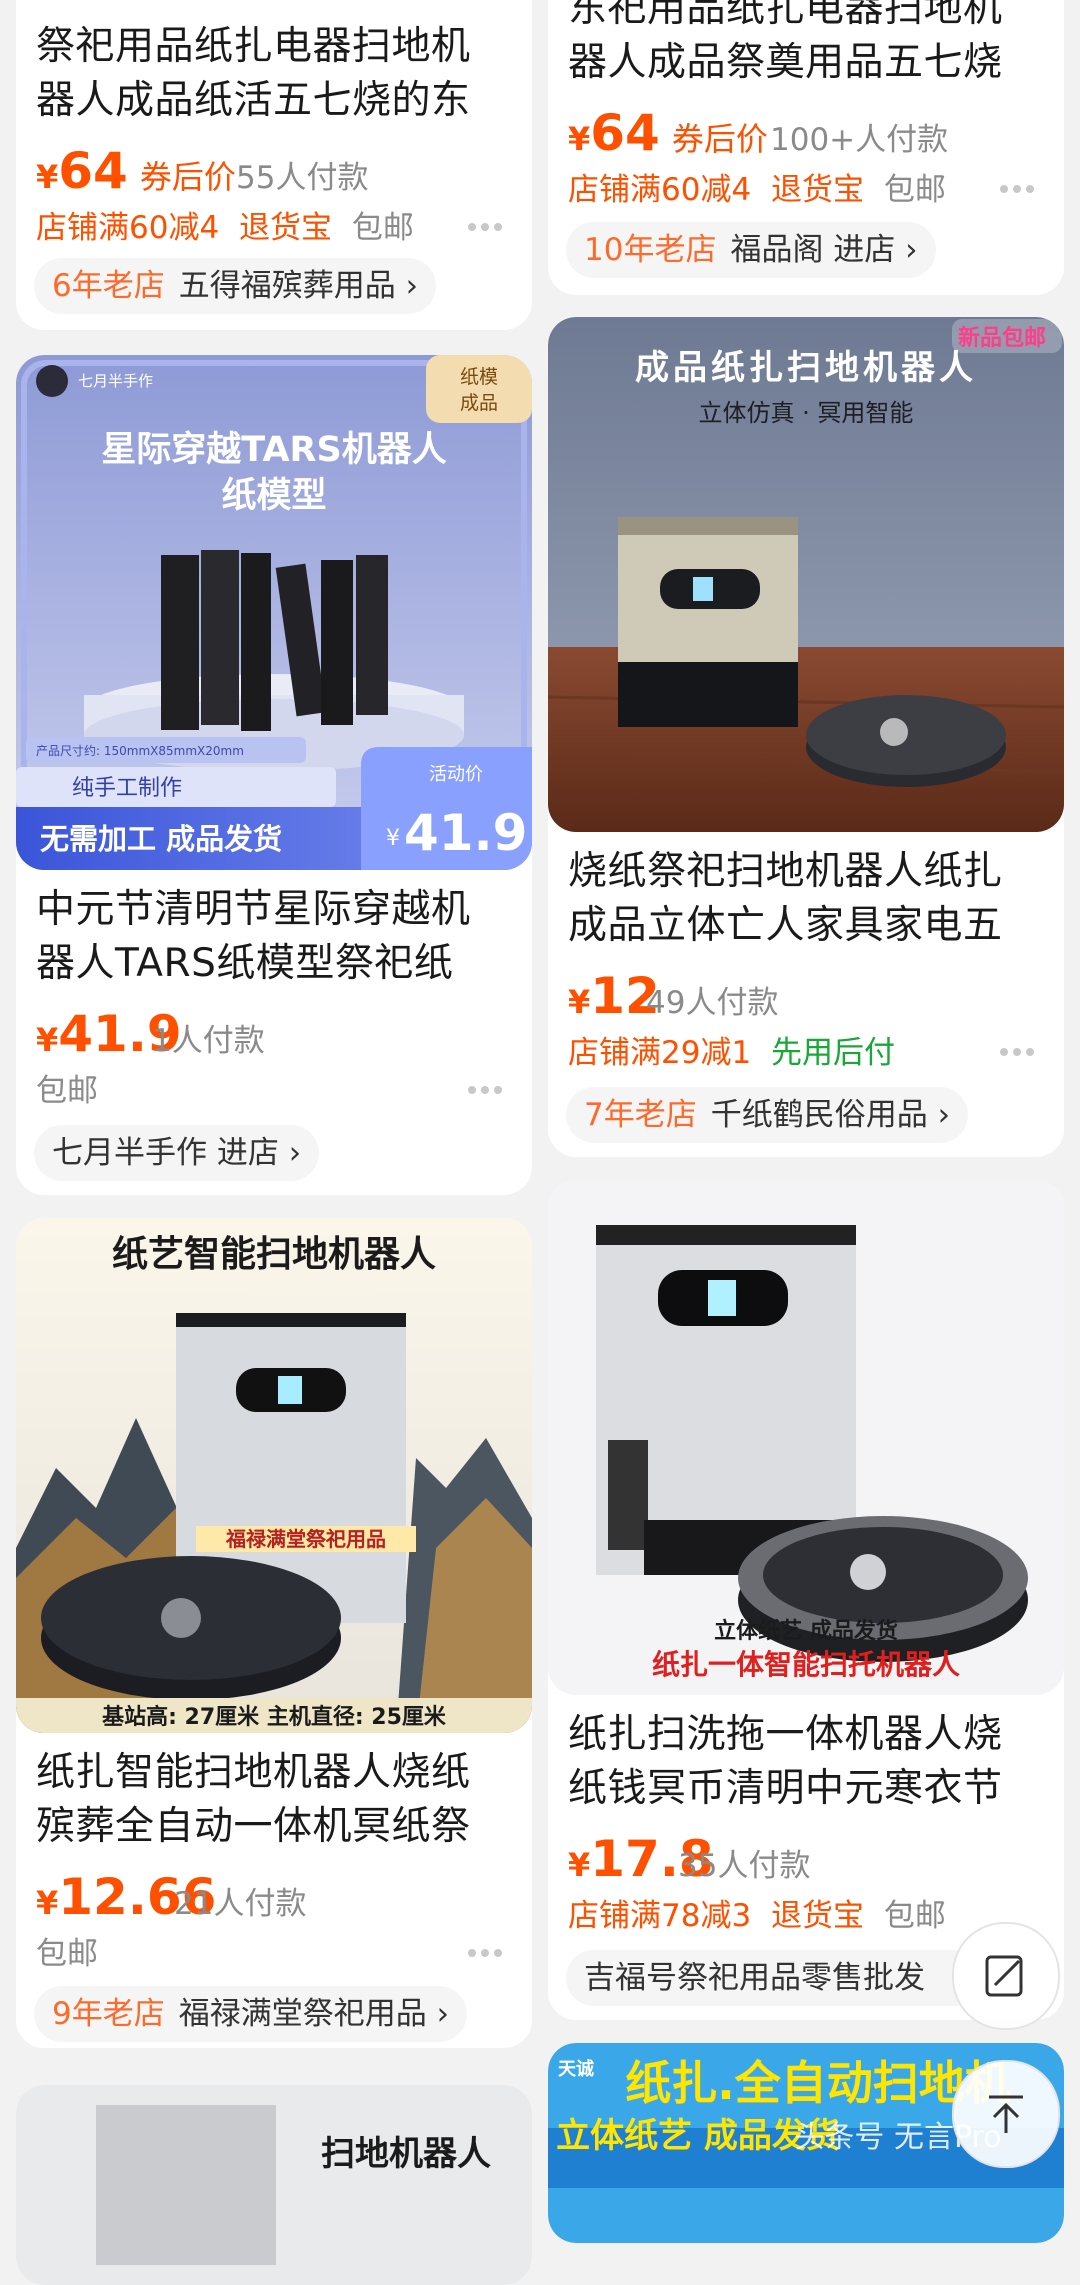  I want to click on shop-link: 9年老店 福禄满堂祭祀用品 ›, so click(250, 2014).